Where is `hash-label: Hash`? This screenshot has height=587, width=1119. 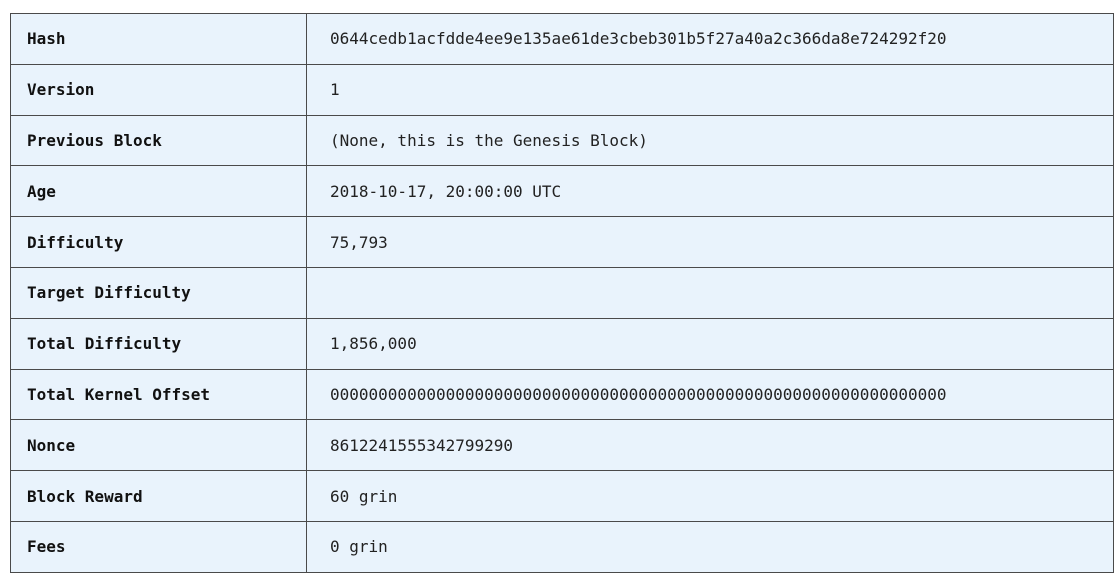
hash-label: Hash is located at coordinates (158, 39).